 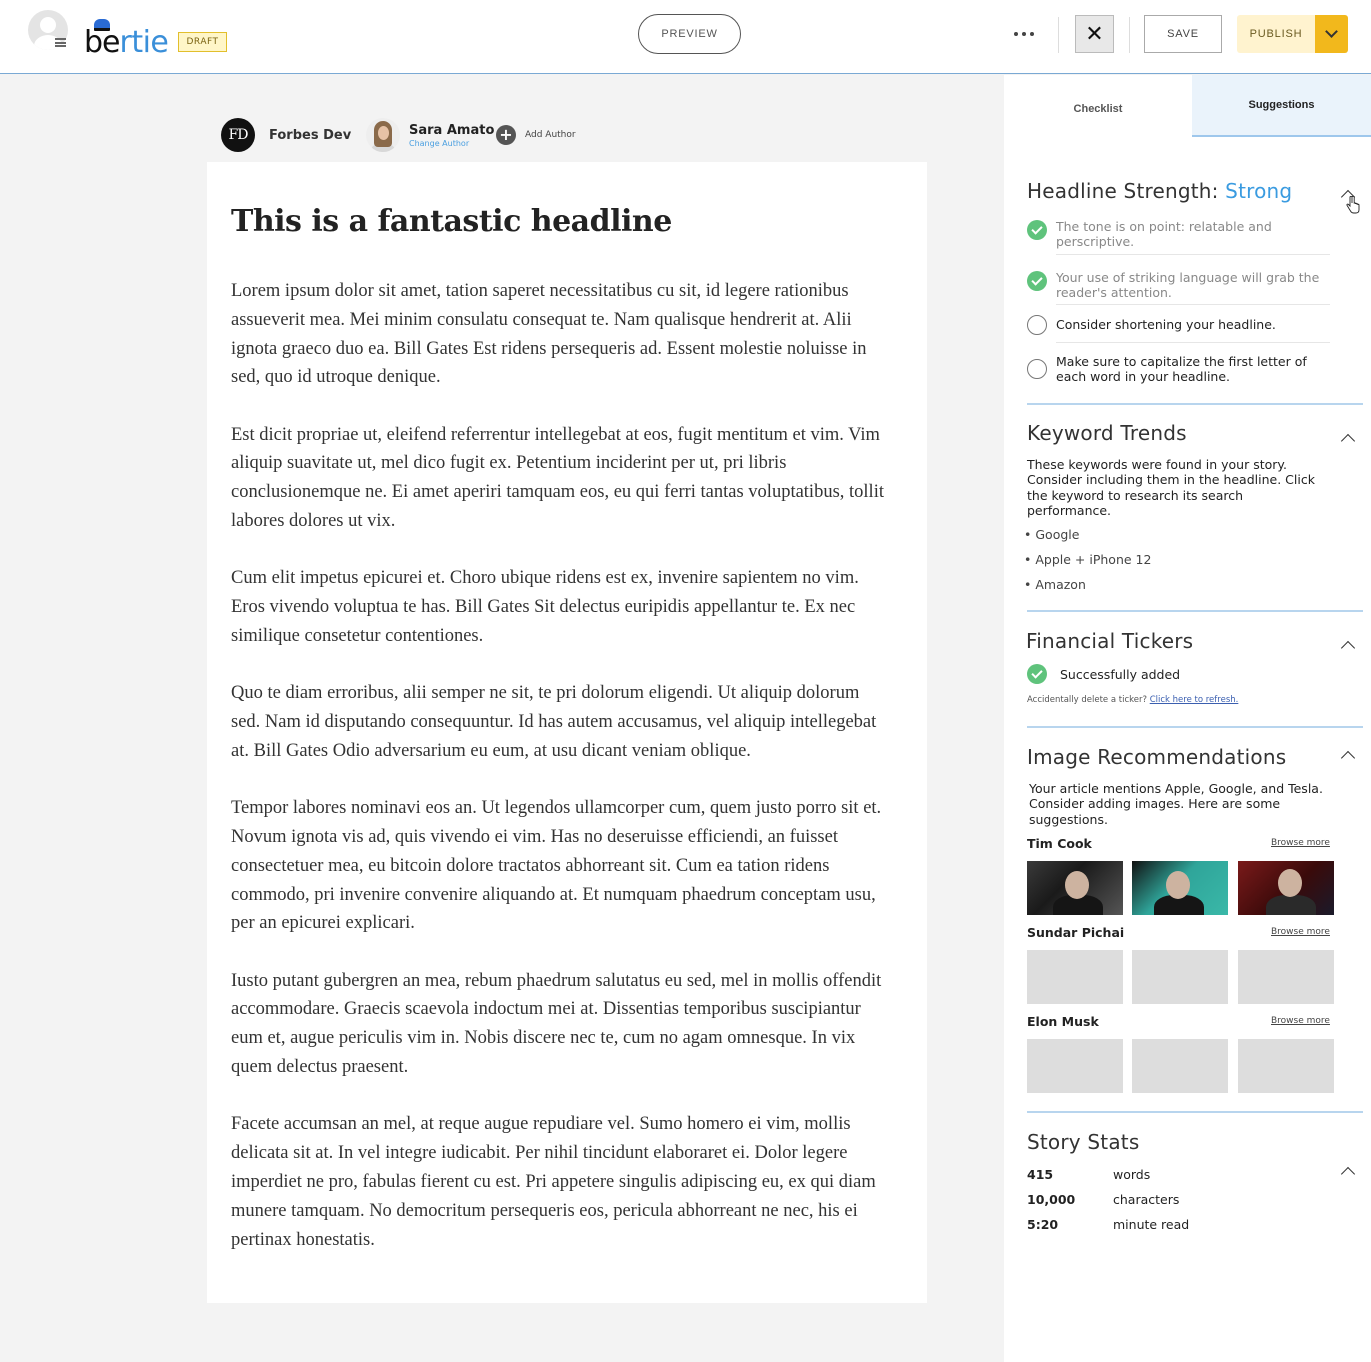 What do you see at coordinates (1132, 1174) in the screenshot?
I see `stat-label: words` at bounding box center [1132, 1174].